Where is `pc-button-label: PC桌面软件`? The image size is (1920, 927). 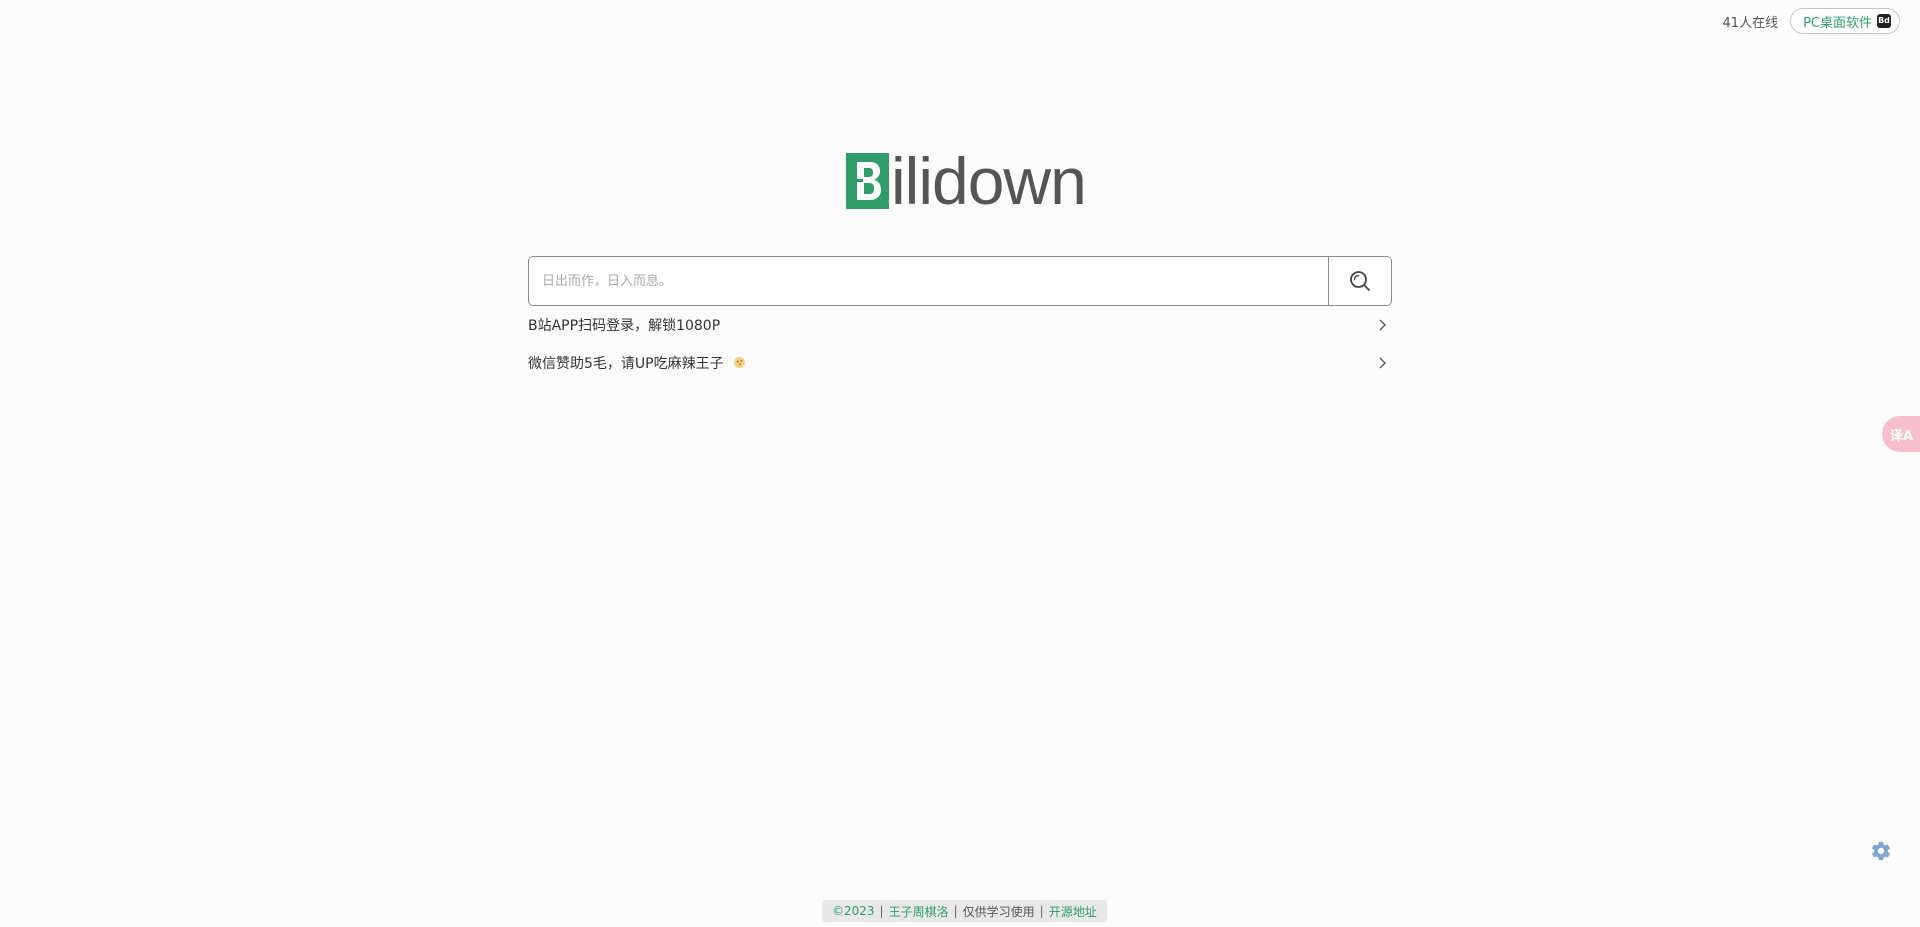 pc-button-label: PC桌面软件 is located at coordinates (1837, 23).